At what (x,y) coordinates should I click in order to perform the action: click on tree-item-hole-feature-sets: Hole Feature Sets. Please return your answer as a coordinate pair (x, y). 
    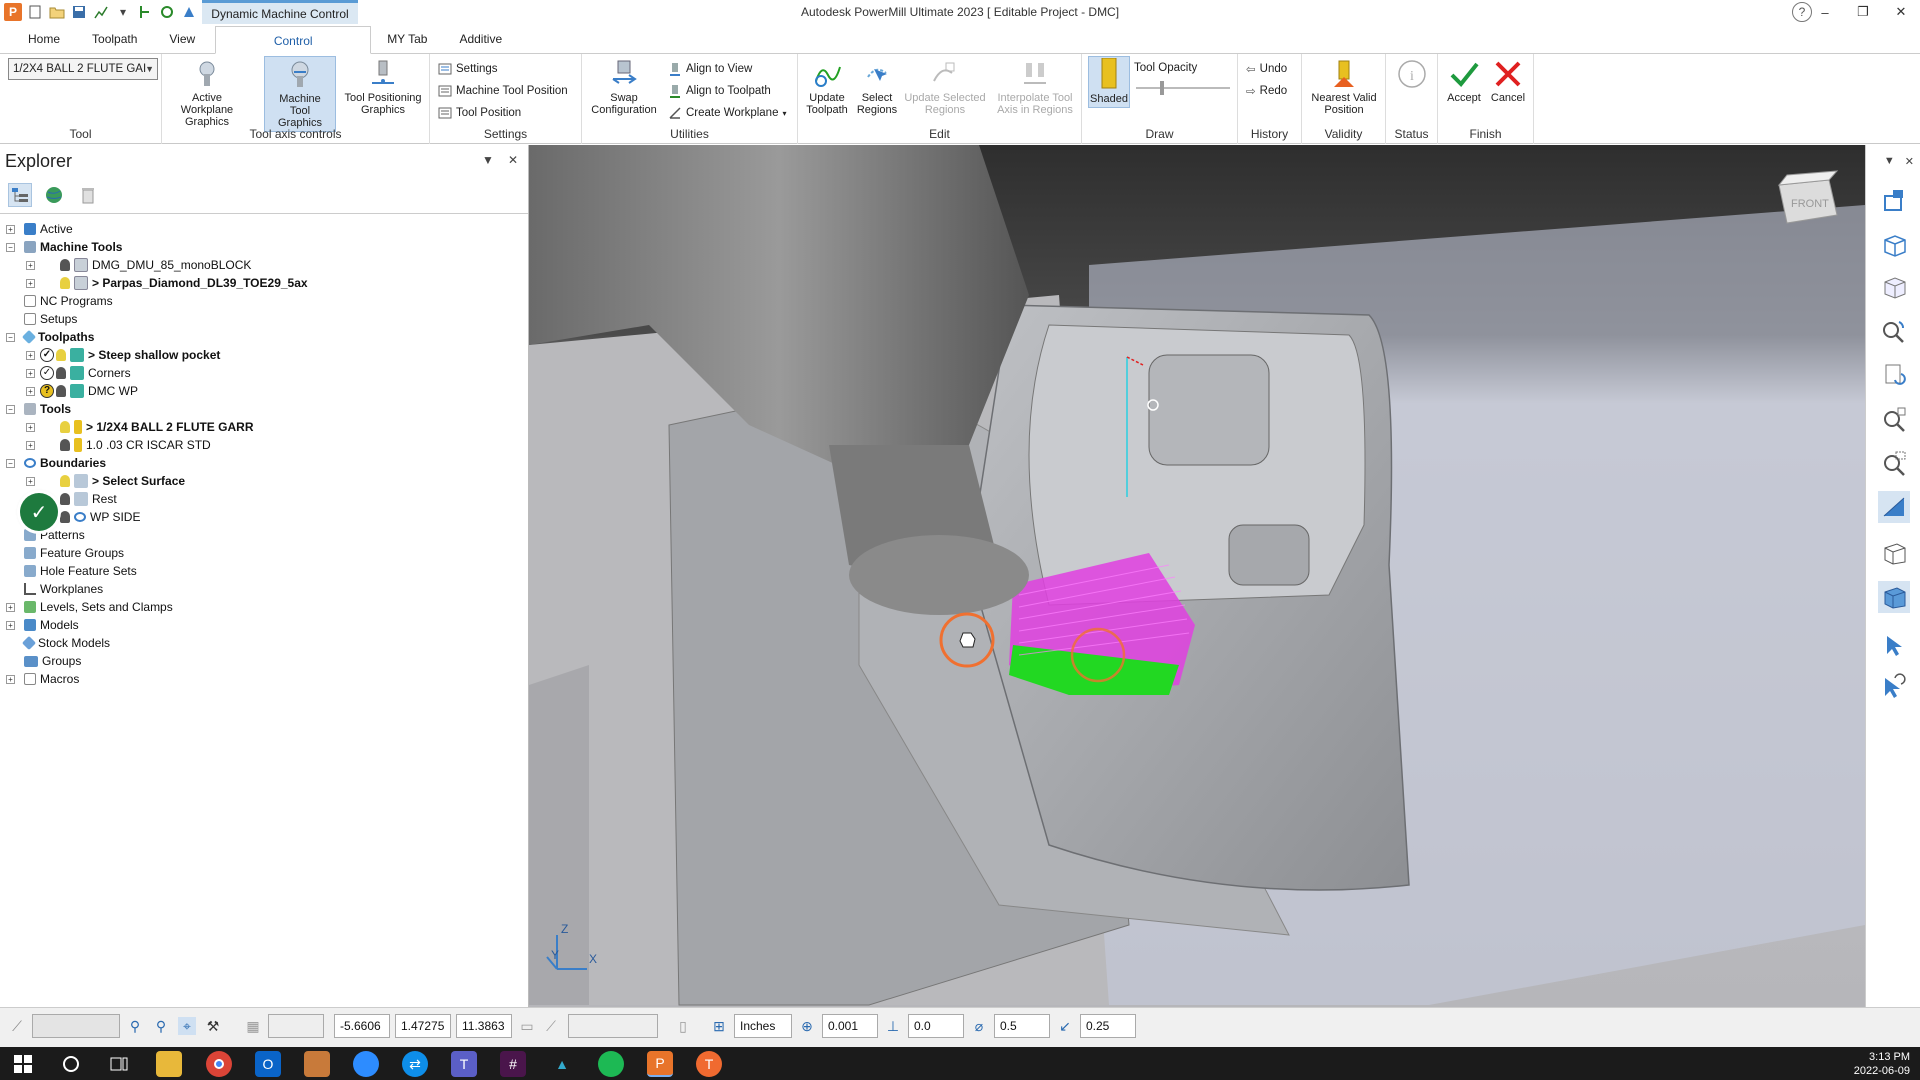
    Looking at the image, I should click on (80, 571).